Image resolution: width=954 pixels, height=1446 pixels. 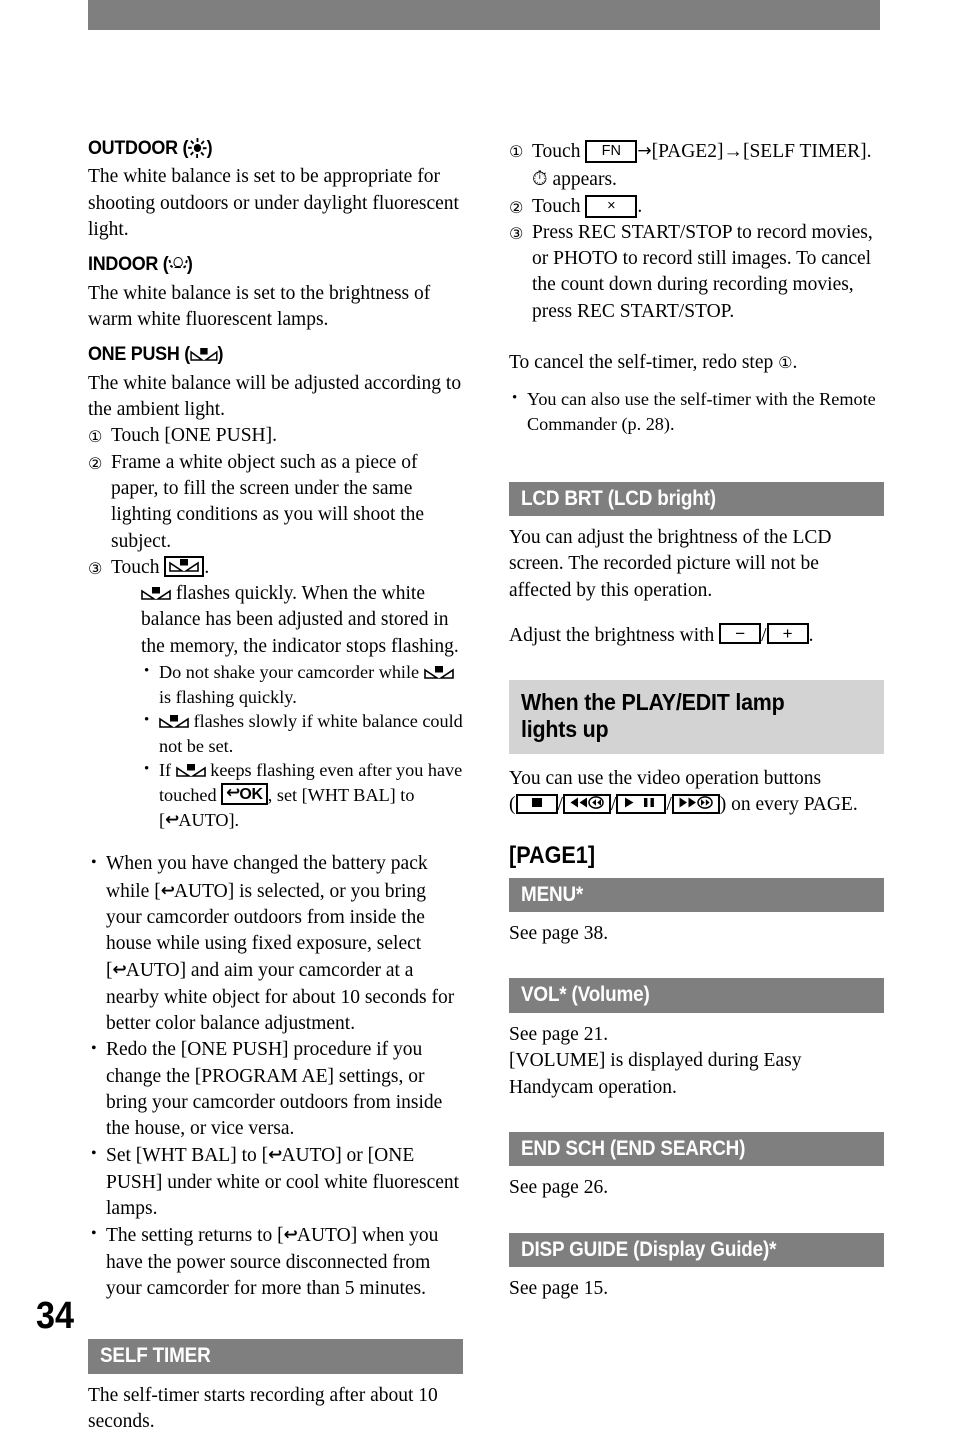 I want to click on section-header-vol: VOL* (Volume), so click(x=696, y=995).